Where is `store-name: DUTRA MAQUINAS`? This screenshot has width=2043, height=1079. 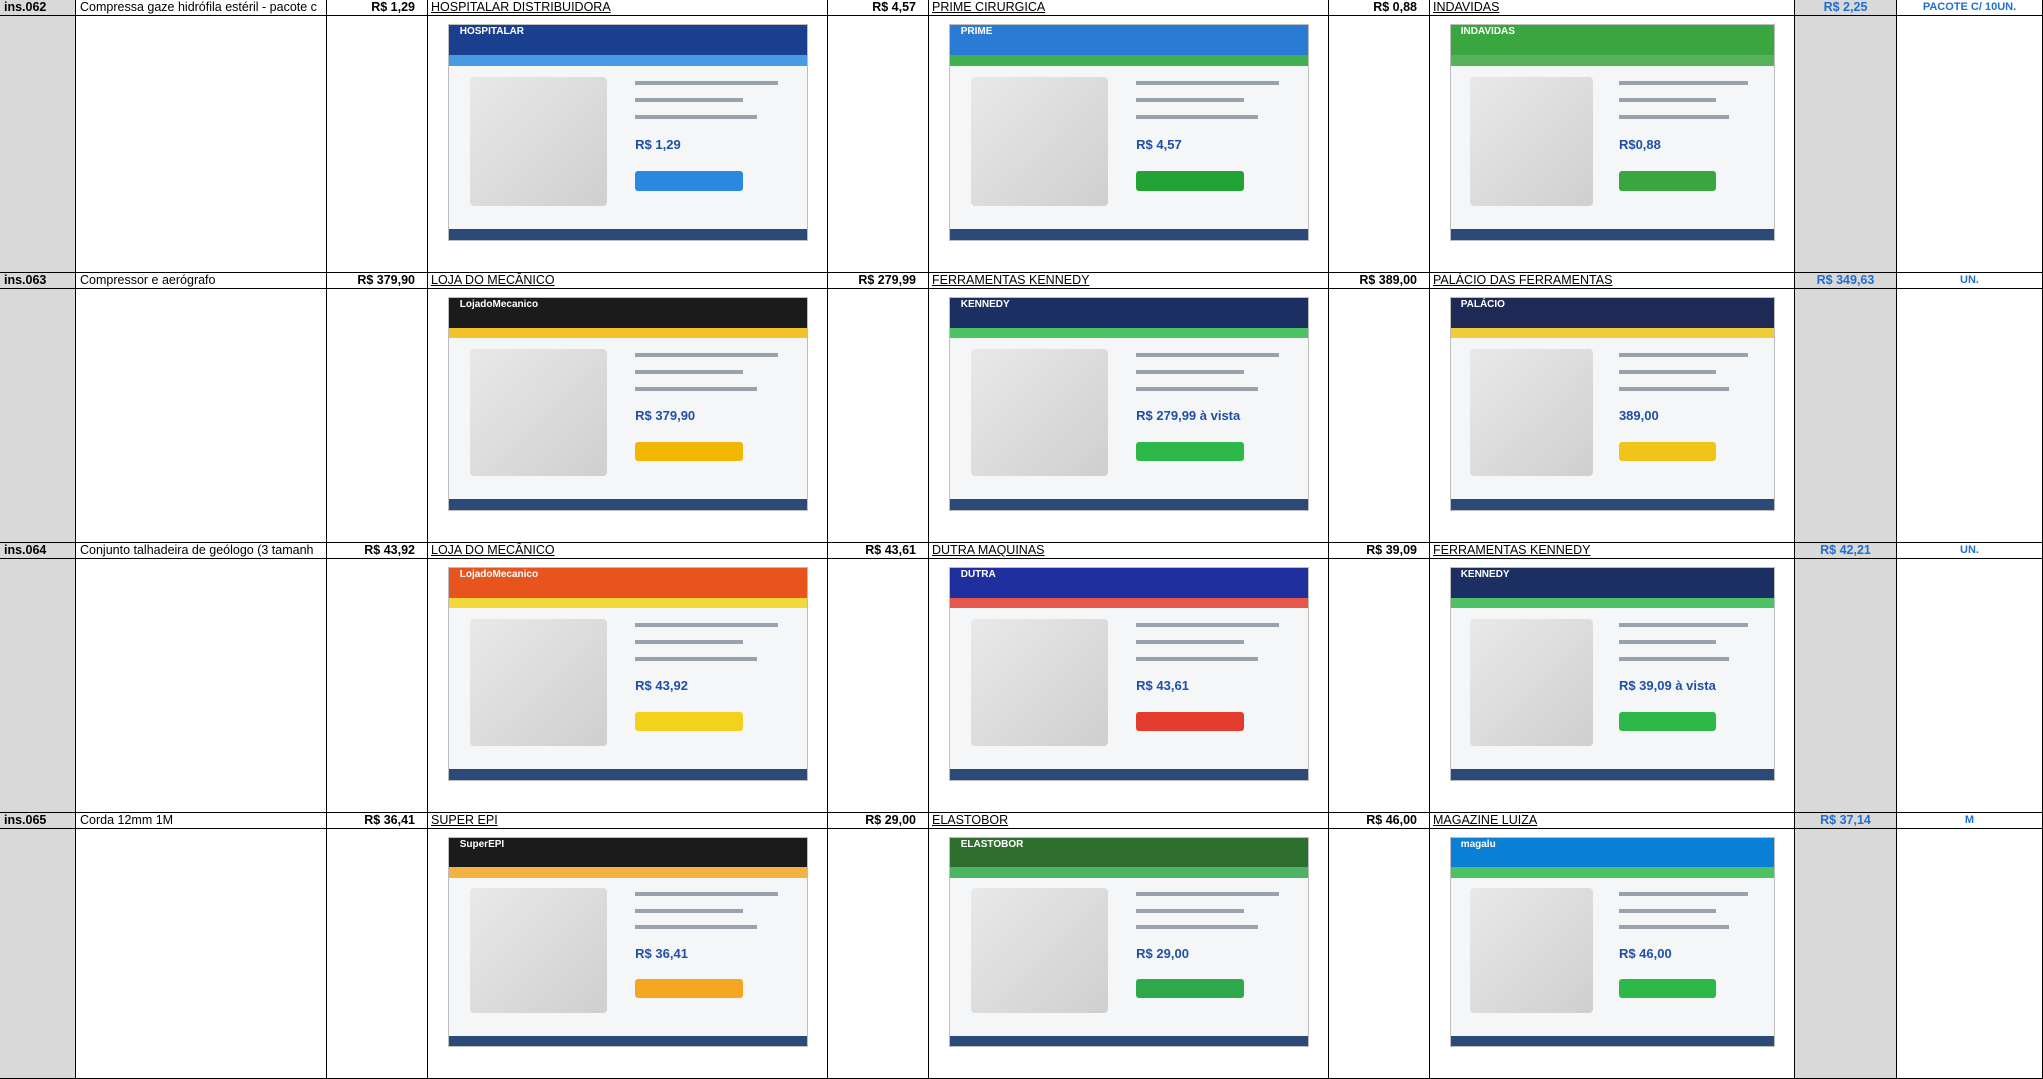
store-name: DUTRA MAQUINAS is located at coordinates (1129, 551).